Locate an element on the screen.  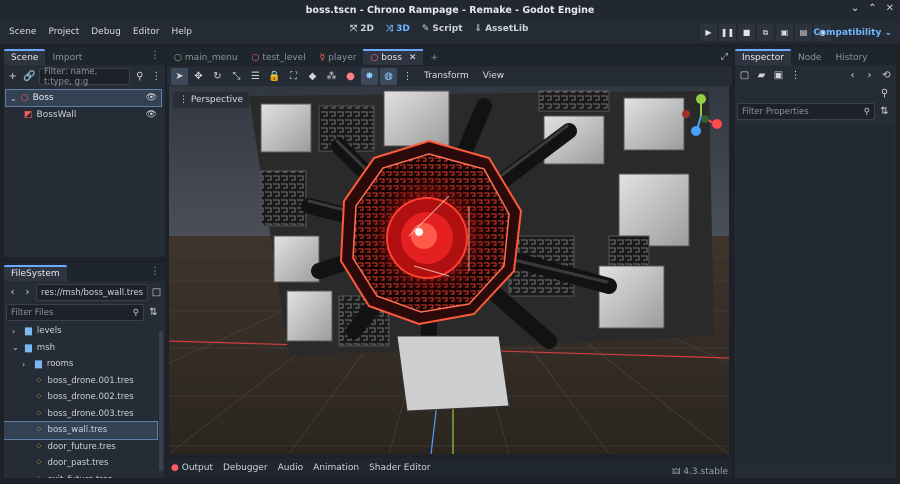
chevron-down-icon: ⌄ is located at coordinates (16, 347).